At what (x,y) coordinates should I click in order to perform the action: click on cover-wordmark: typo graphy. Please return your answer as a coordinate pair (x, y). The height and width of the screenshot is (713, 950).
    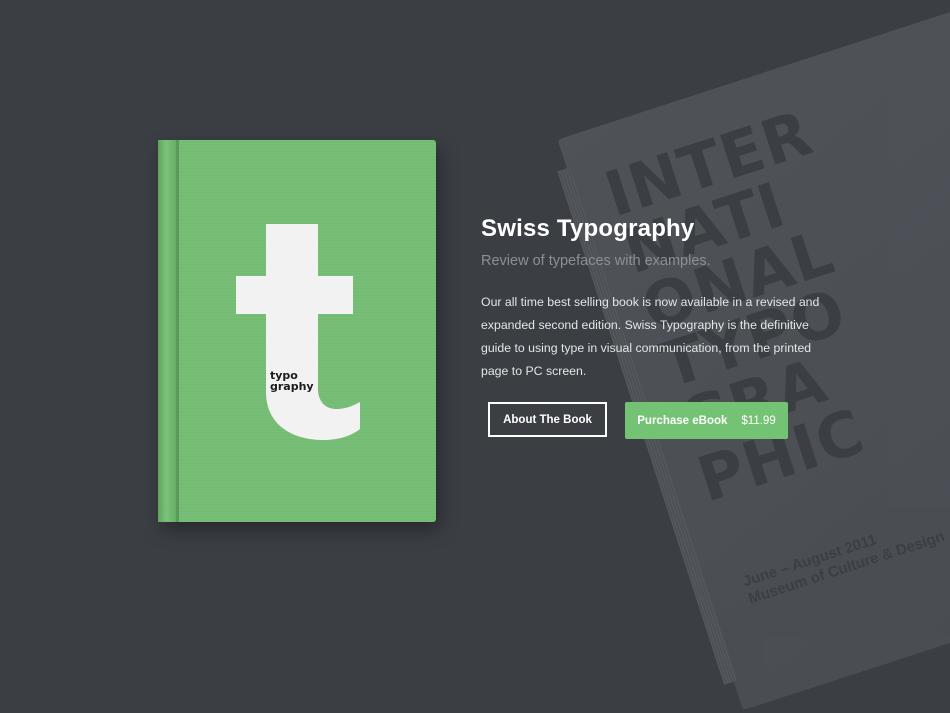
    Looking at the image, I should click on (292, 381).